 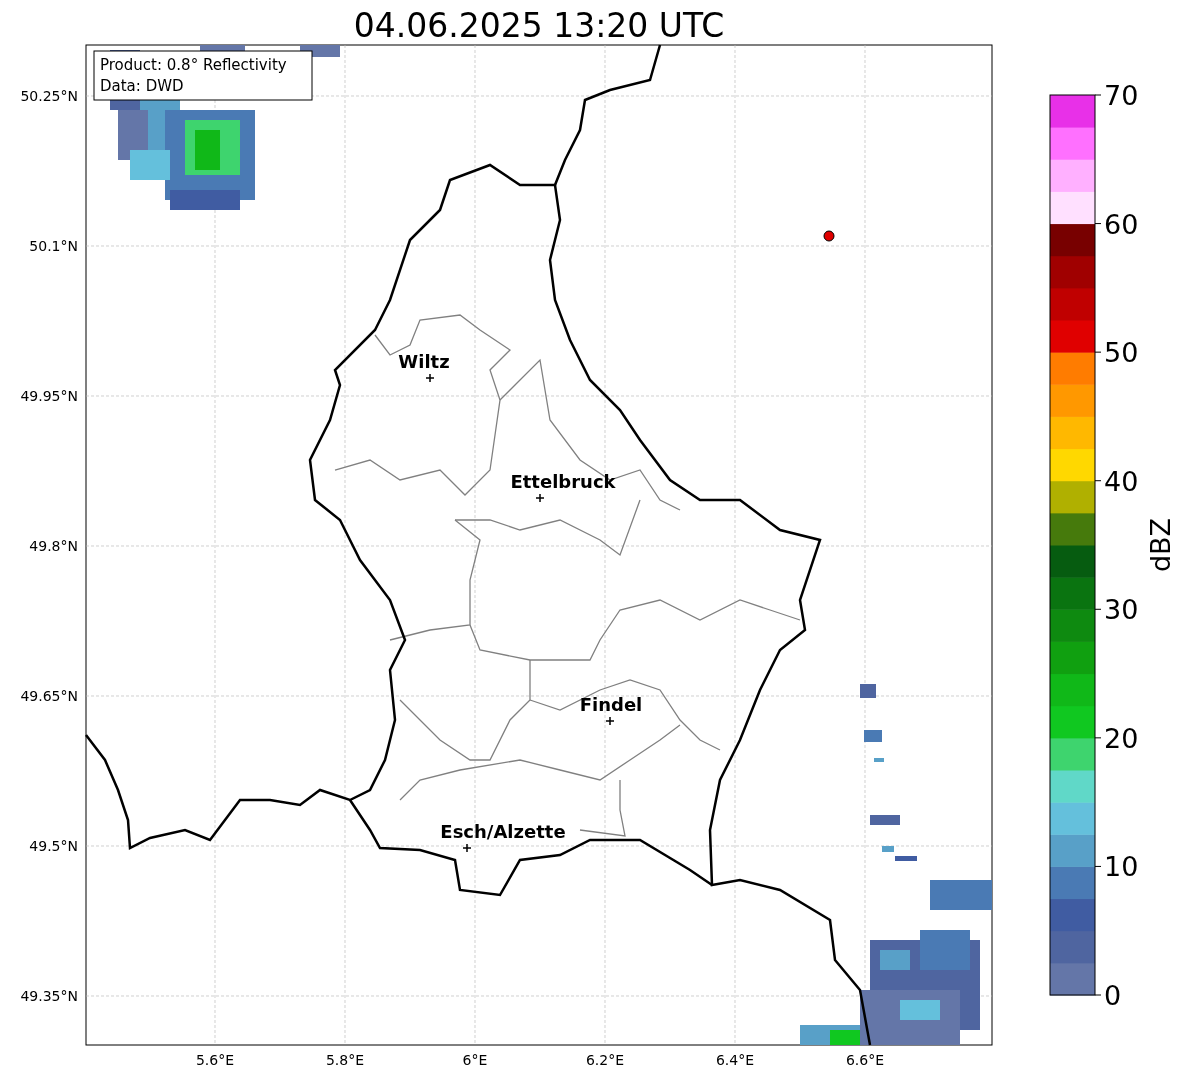 What do you see at coordinates (1113, 995) in the screenshot?
I see `colorbar-tick-label: 0` at bounding box center [1113, 995].